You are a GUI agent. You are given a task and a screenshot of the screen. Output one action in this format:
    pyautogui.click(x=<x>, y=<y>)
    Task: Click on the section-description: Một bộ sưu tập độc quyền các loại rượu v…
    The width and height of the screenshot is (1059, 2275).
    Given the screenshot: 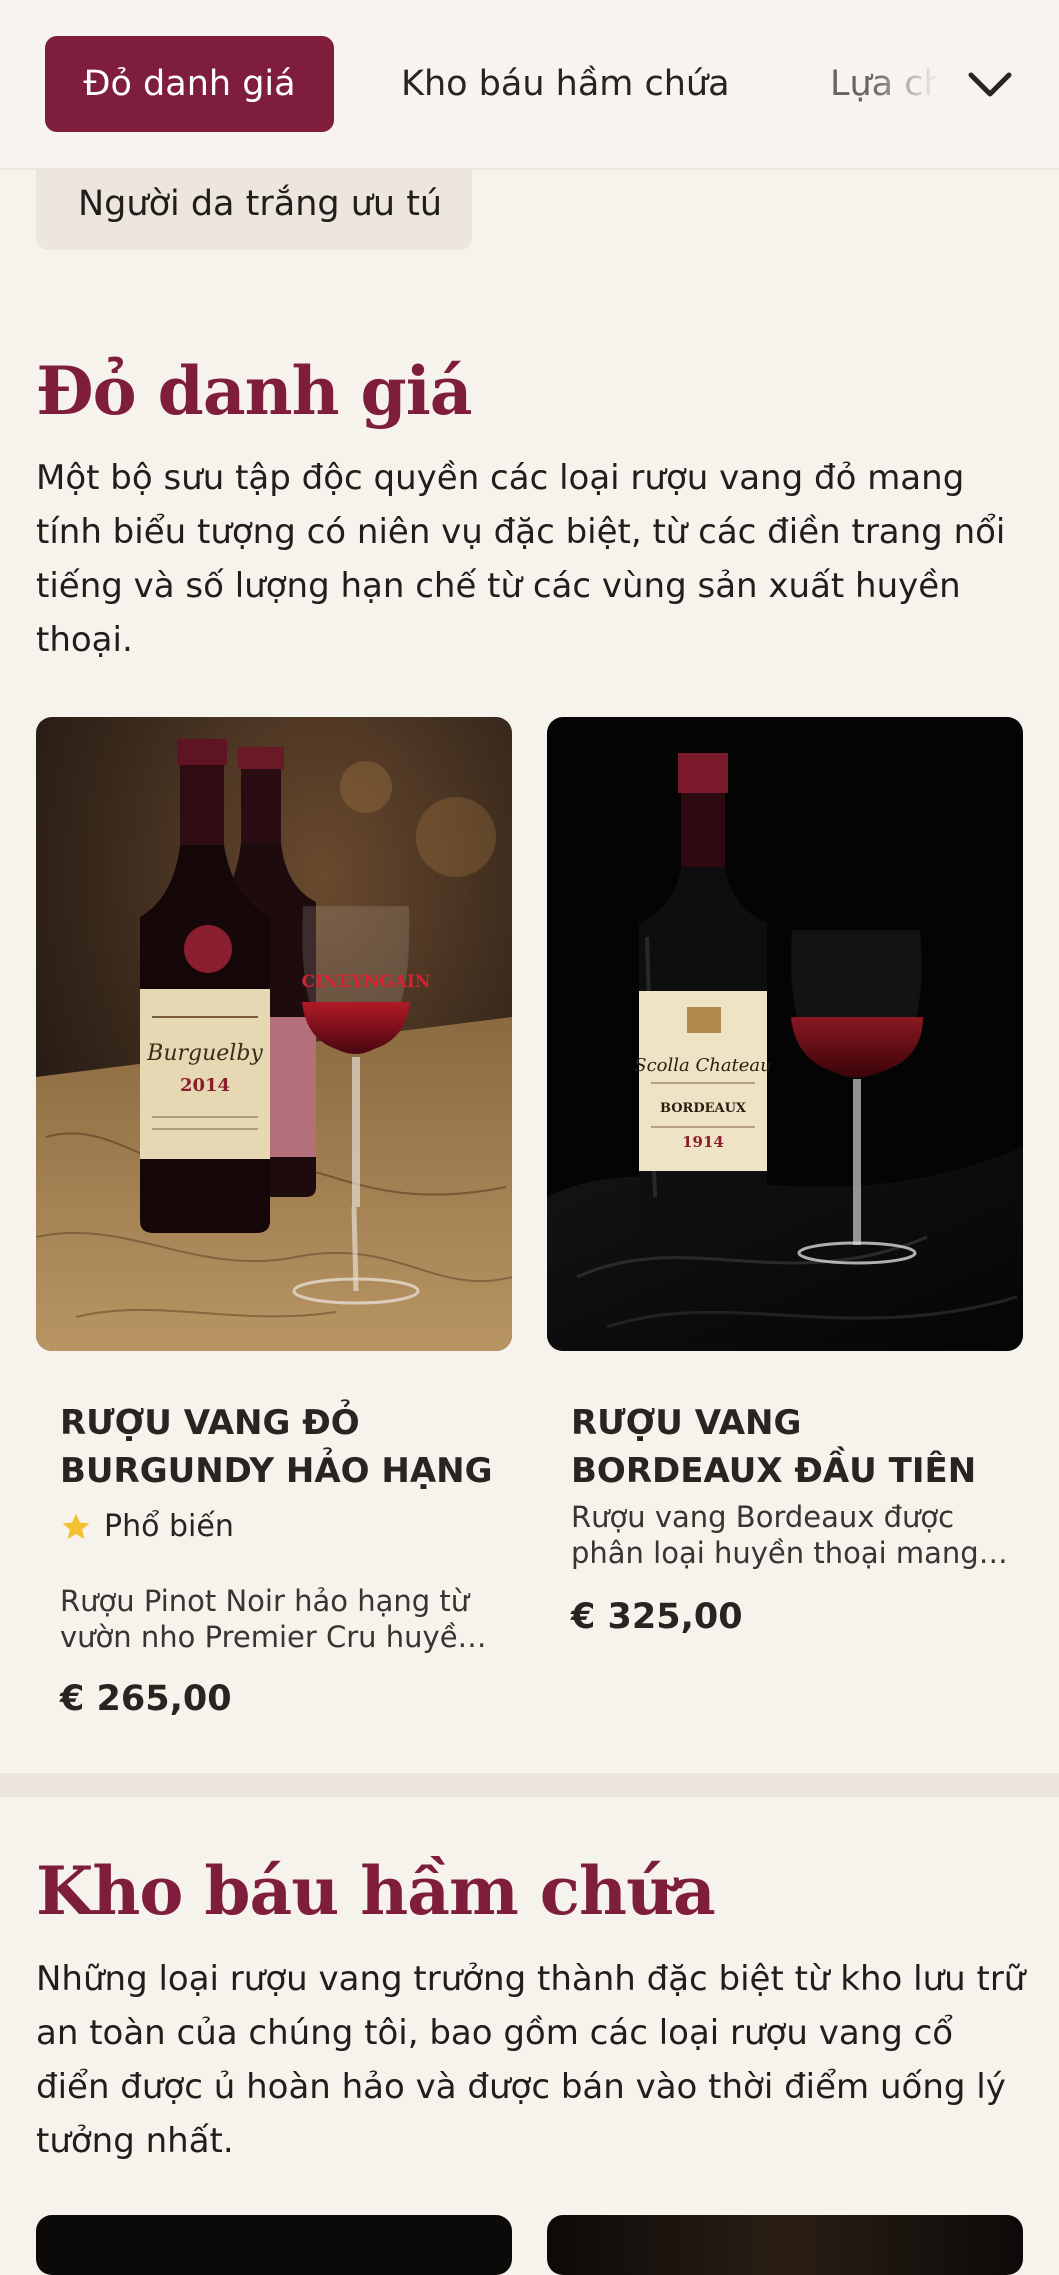 What is the action you would take?
    pyautogui.click(x=521, y=559)
    